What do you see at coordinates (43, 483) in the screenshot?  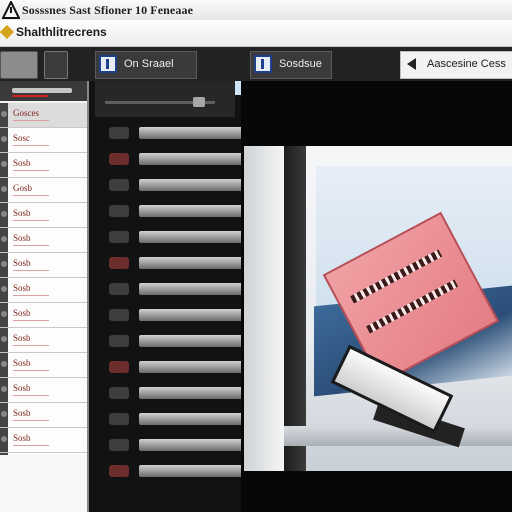 I see `file-browser-footer` at bounding box center [43, 483].